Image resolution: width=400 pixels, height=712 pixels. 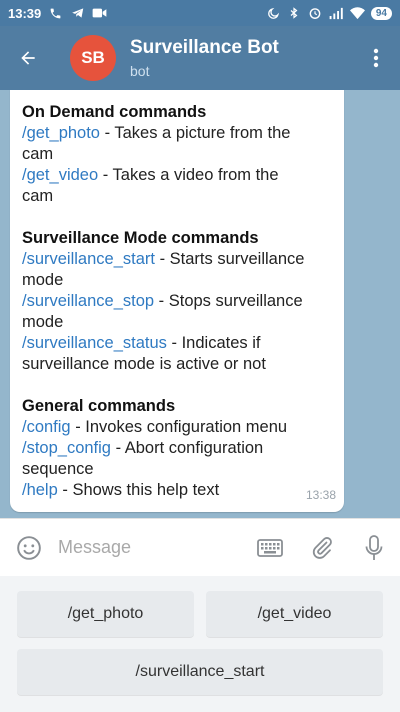 I want to click on chat-title: Surveillance Bot, so click(x=204, y=47).